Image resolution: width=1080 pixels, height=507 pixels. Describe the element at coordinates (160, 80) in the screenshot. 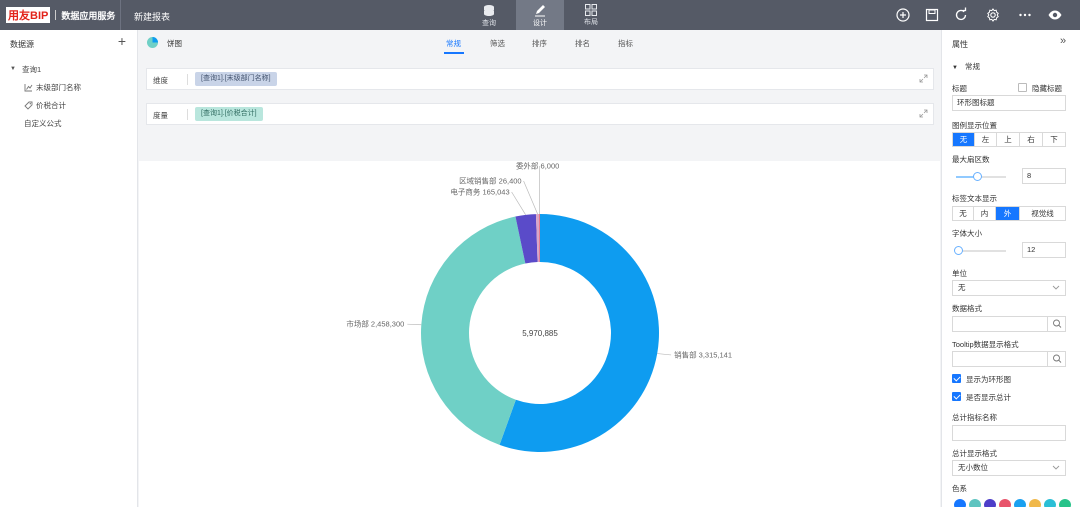

I see `dimension-label: 维度` at that location.